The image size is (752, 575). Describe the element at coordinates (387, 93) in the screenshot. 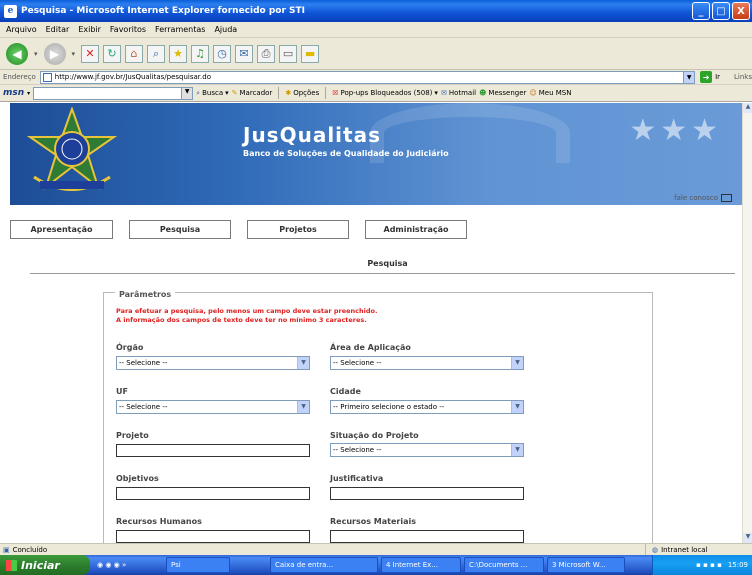

I see `popups-button: Pop-ups Bloqueados (508)` at that location.